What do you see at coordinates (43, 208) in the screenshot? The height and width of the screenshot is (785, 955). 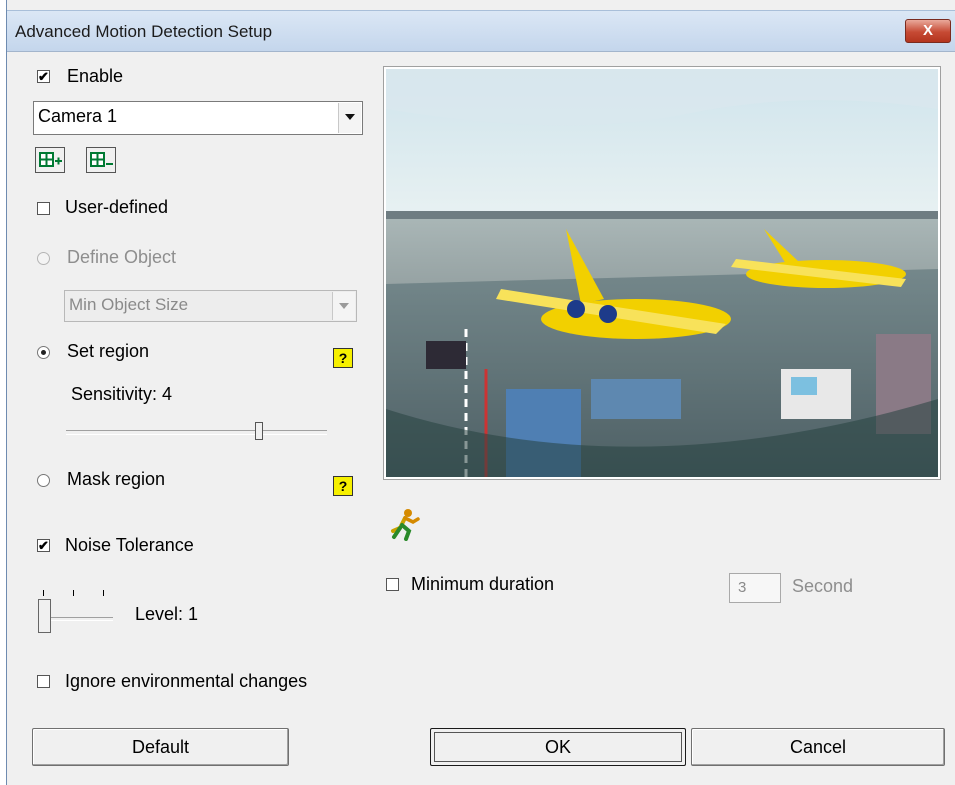 I see `user-defined-checkbox` at bounding box center [43, 208].